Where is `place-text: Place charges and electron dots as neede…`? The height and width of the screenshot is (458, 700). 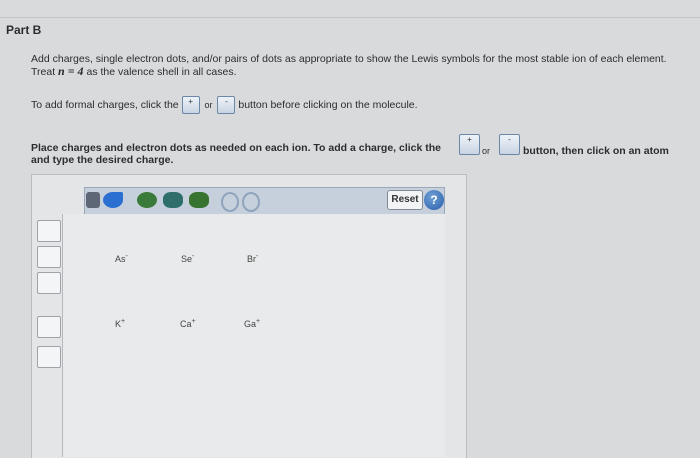 place-text: Place charges and electron dots as neede… is located at coordinates (236, 148).